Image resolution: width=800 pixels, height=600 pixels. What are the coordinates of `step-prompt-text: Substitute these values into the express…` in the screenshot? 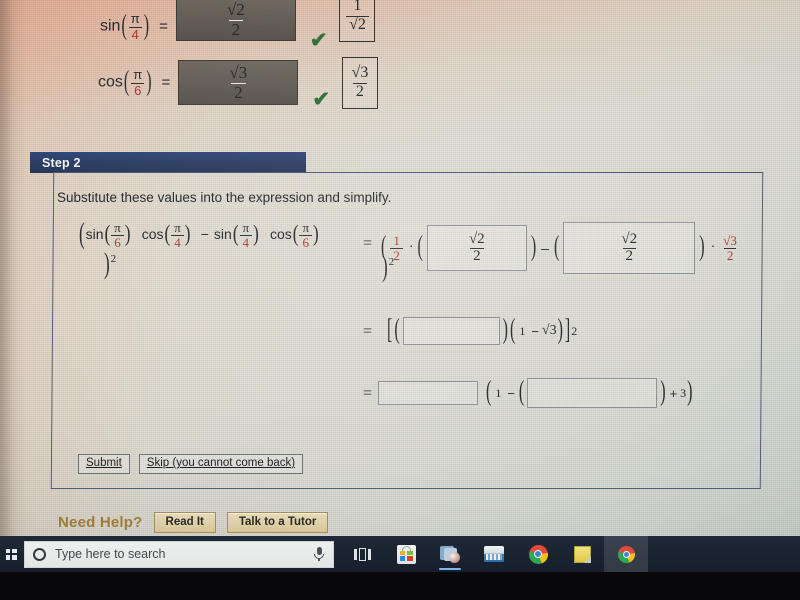 It's located at (224, 197).